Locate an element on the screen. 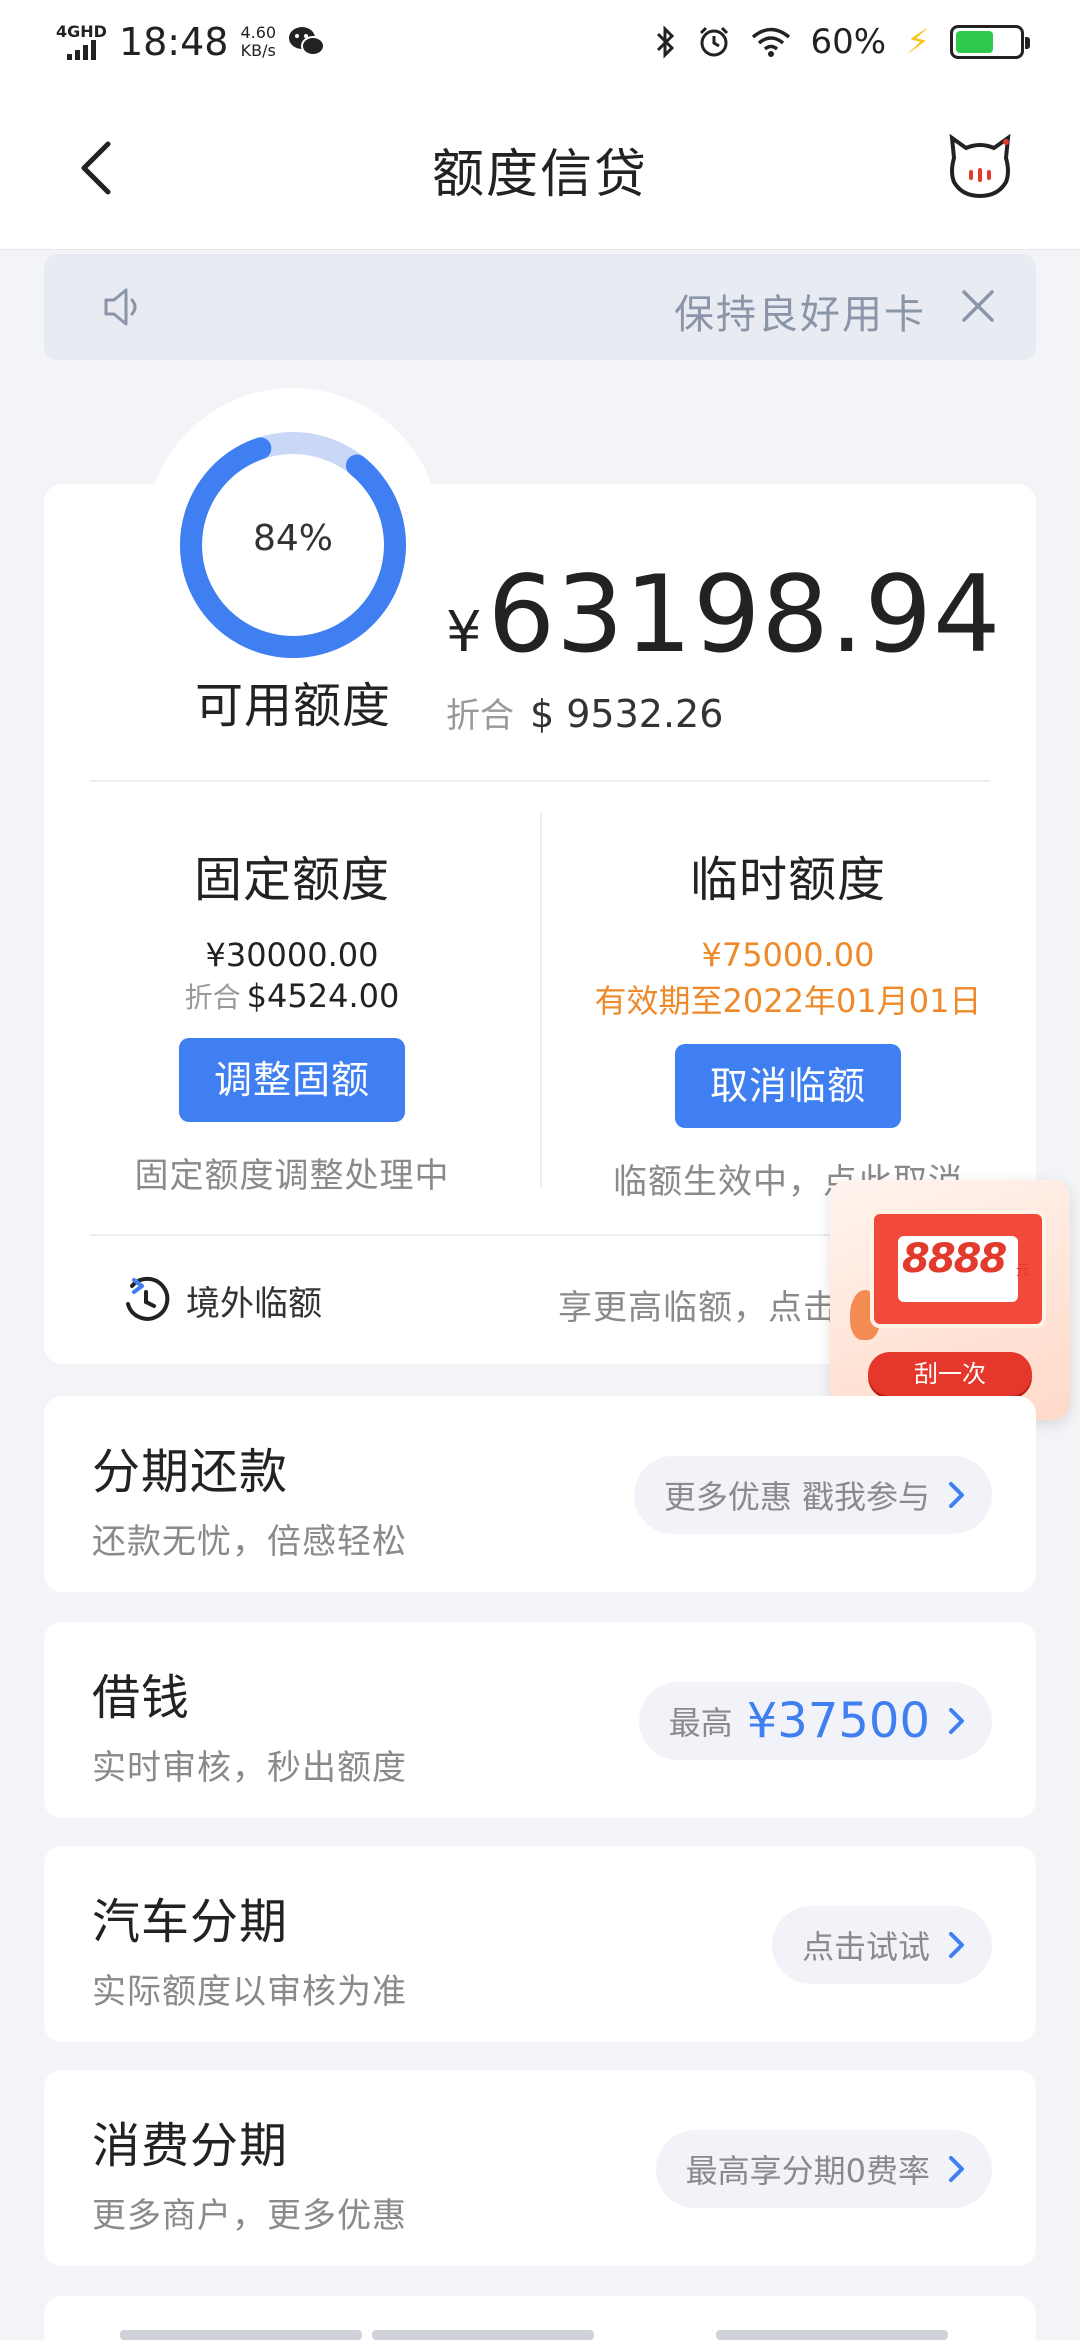 This screenshot has height=2340, width=1080. available-amount-value: 63198.94 is located at coordinates (744, 614).